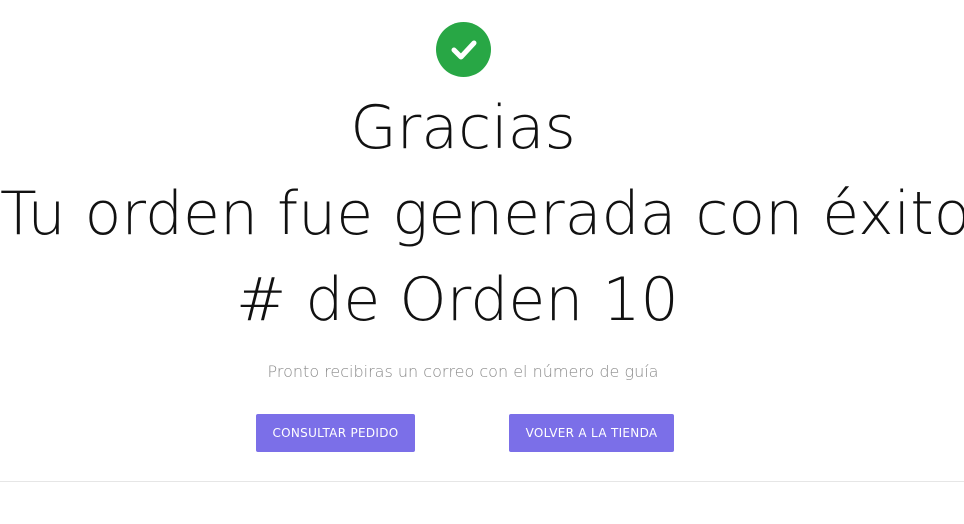 The width and height of the screenshot is (964, 524). I want to click on check-order-button: CONSULTAR PEDIDO, so click(335, 433).